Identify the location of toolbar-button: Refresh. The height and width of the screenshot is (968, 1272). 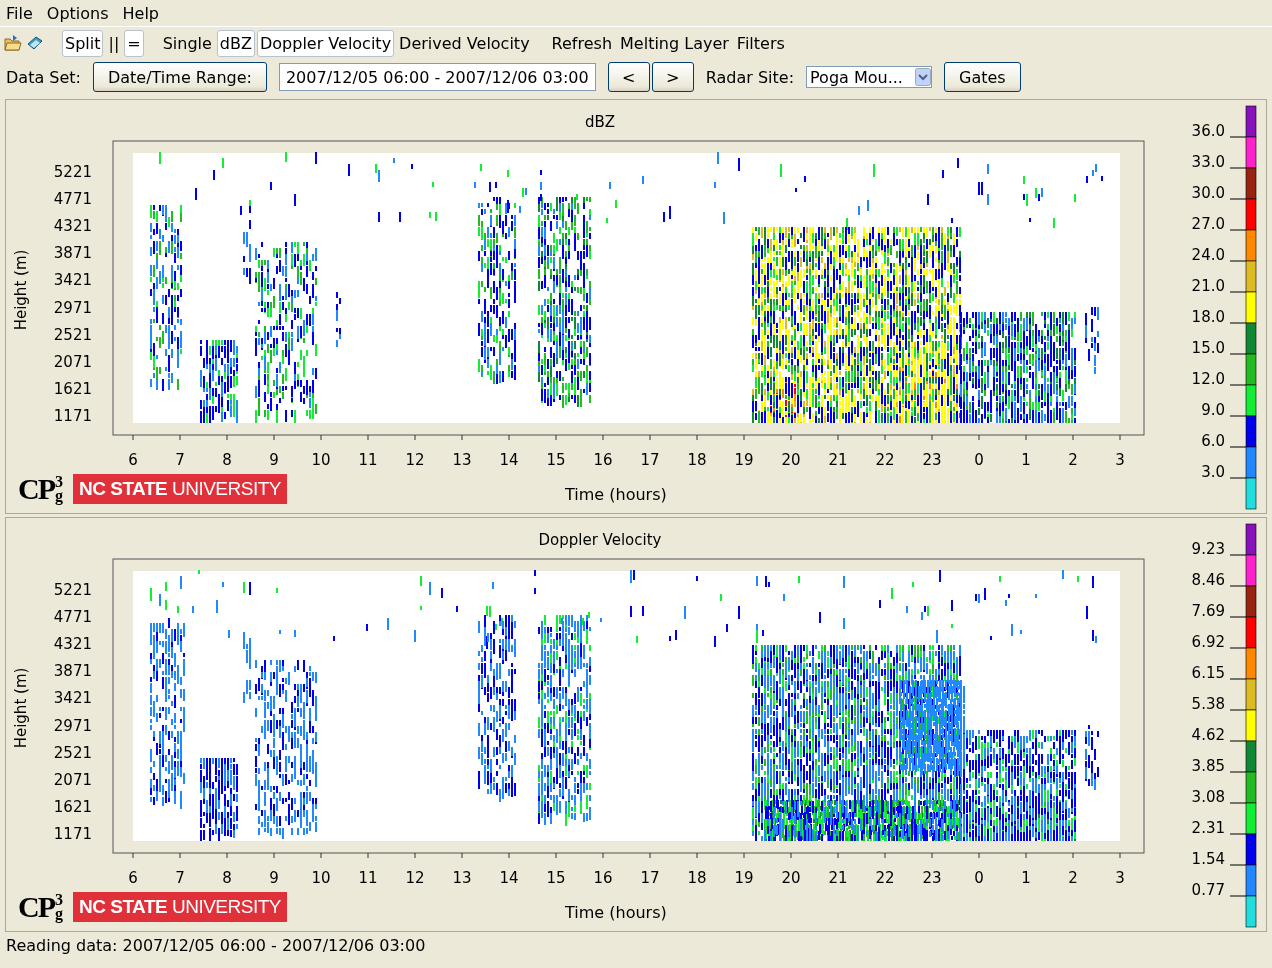
(582, 43).